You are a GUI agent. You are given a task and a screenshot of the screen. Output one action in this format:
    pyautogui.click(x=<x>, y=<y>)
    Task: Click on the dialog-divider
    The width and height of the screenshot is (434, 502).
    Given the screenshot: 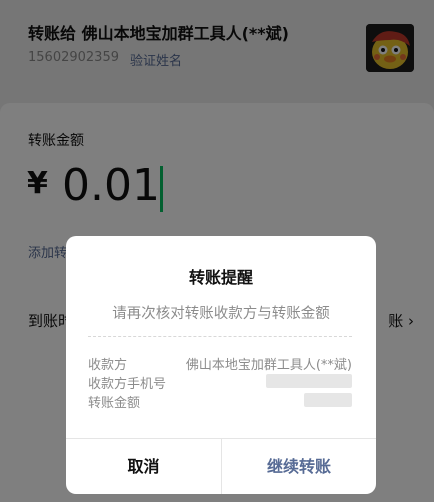 What is the action you would take?
    pyautogui.click(x=220, y=336)
    